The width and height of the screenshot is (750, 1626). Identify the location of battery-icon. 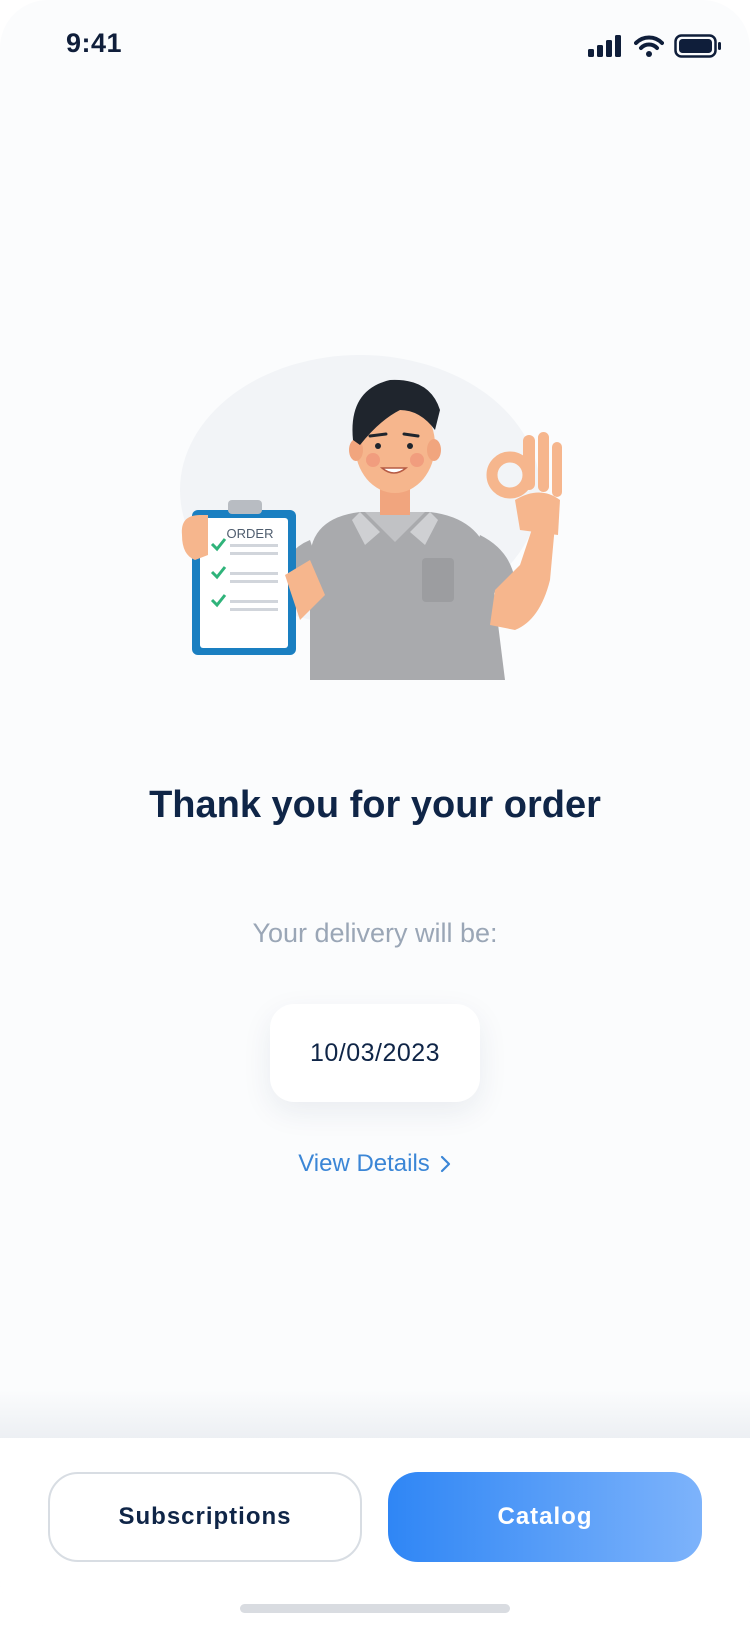
(697, 46).